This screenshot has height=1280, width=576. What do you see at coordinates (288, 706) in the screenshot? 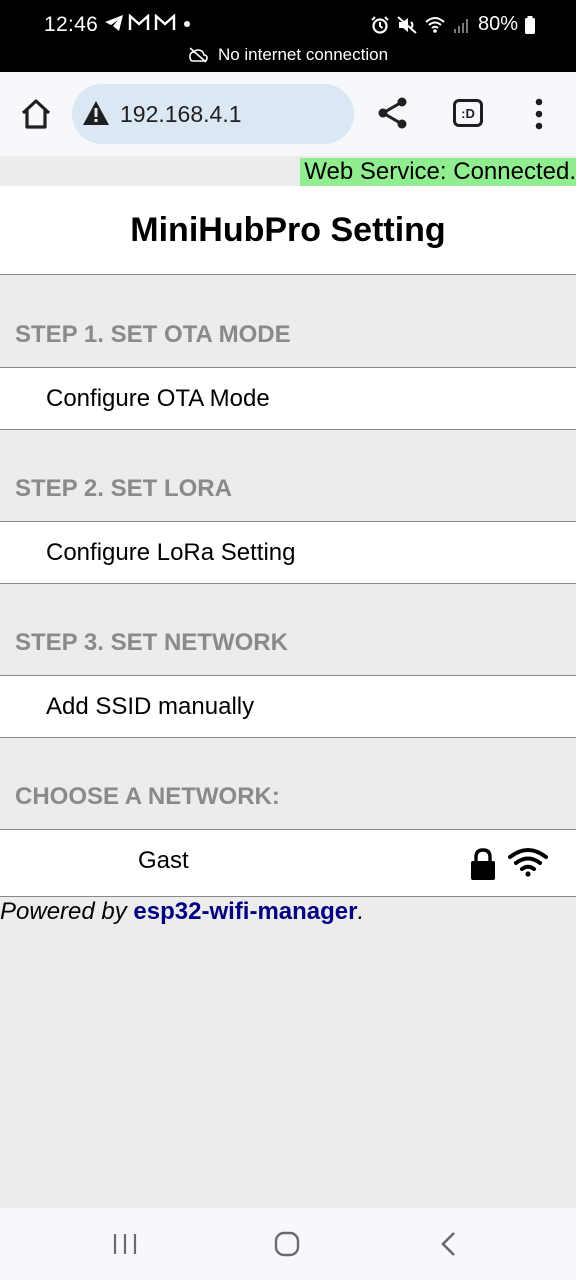
I see `add-ssid-manually-item: Add SSID manually` at bounding box center [288, 706].